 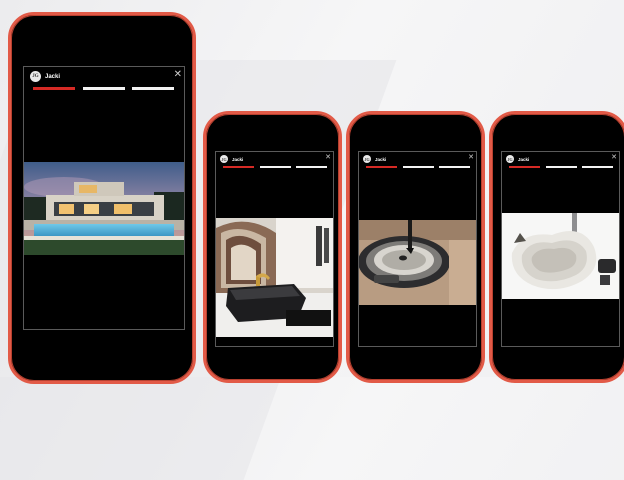 I want to click on story-photo-washbasin, so click(x=560, y=256).